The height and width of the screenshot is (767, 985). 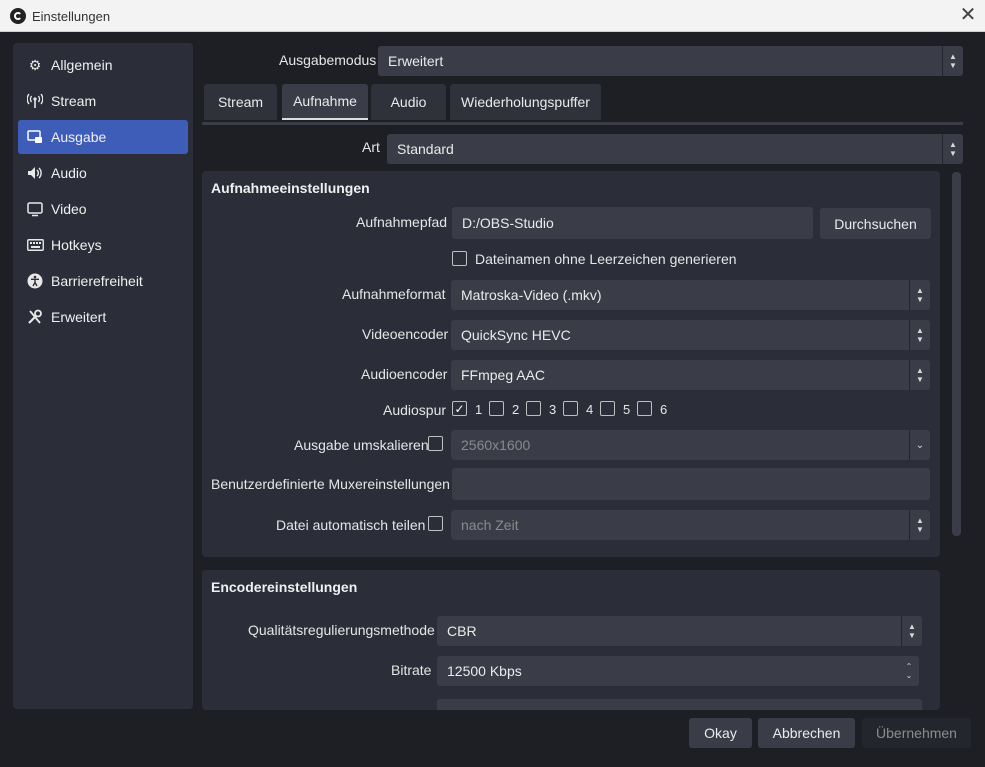 I want to click on sidebar-item-label: Barrierefreiheit, so click(x=97, y=281).